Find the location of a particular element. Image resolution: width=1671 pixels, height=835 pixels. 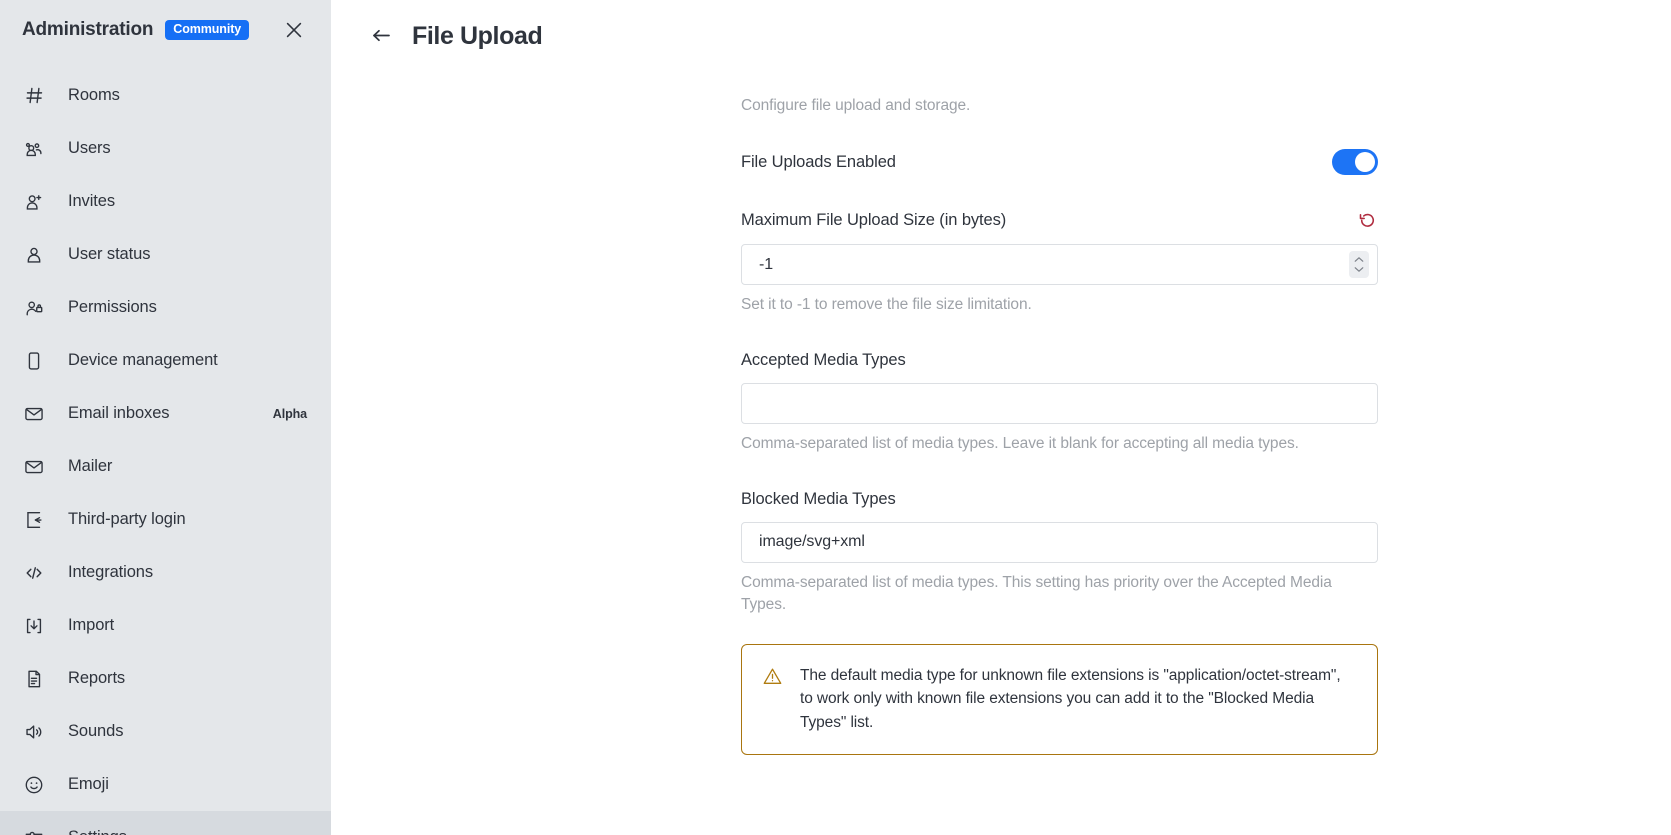

sidebar-item-user-status: User status is located at coordinates (165, 254).